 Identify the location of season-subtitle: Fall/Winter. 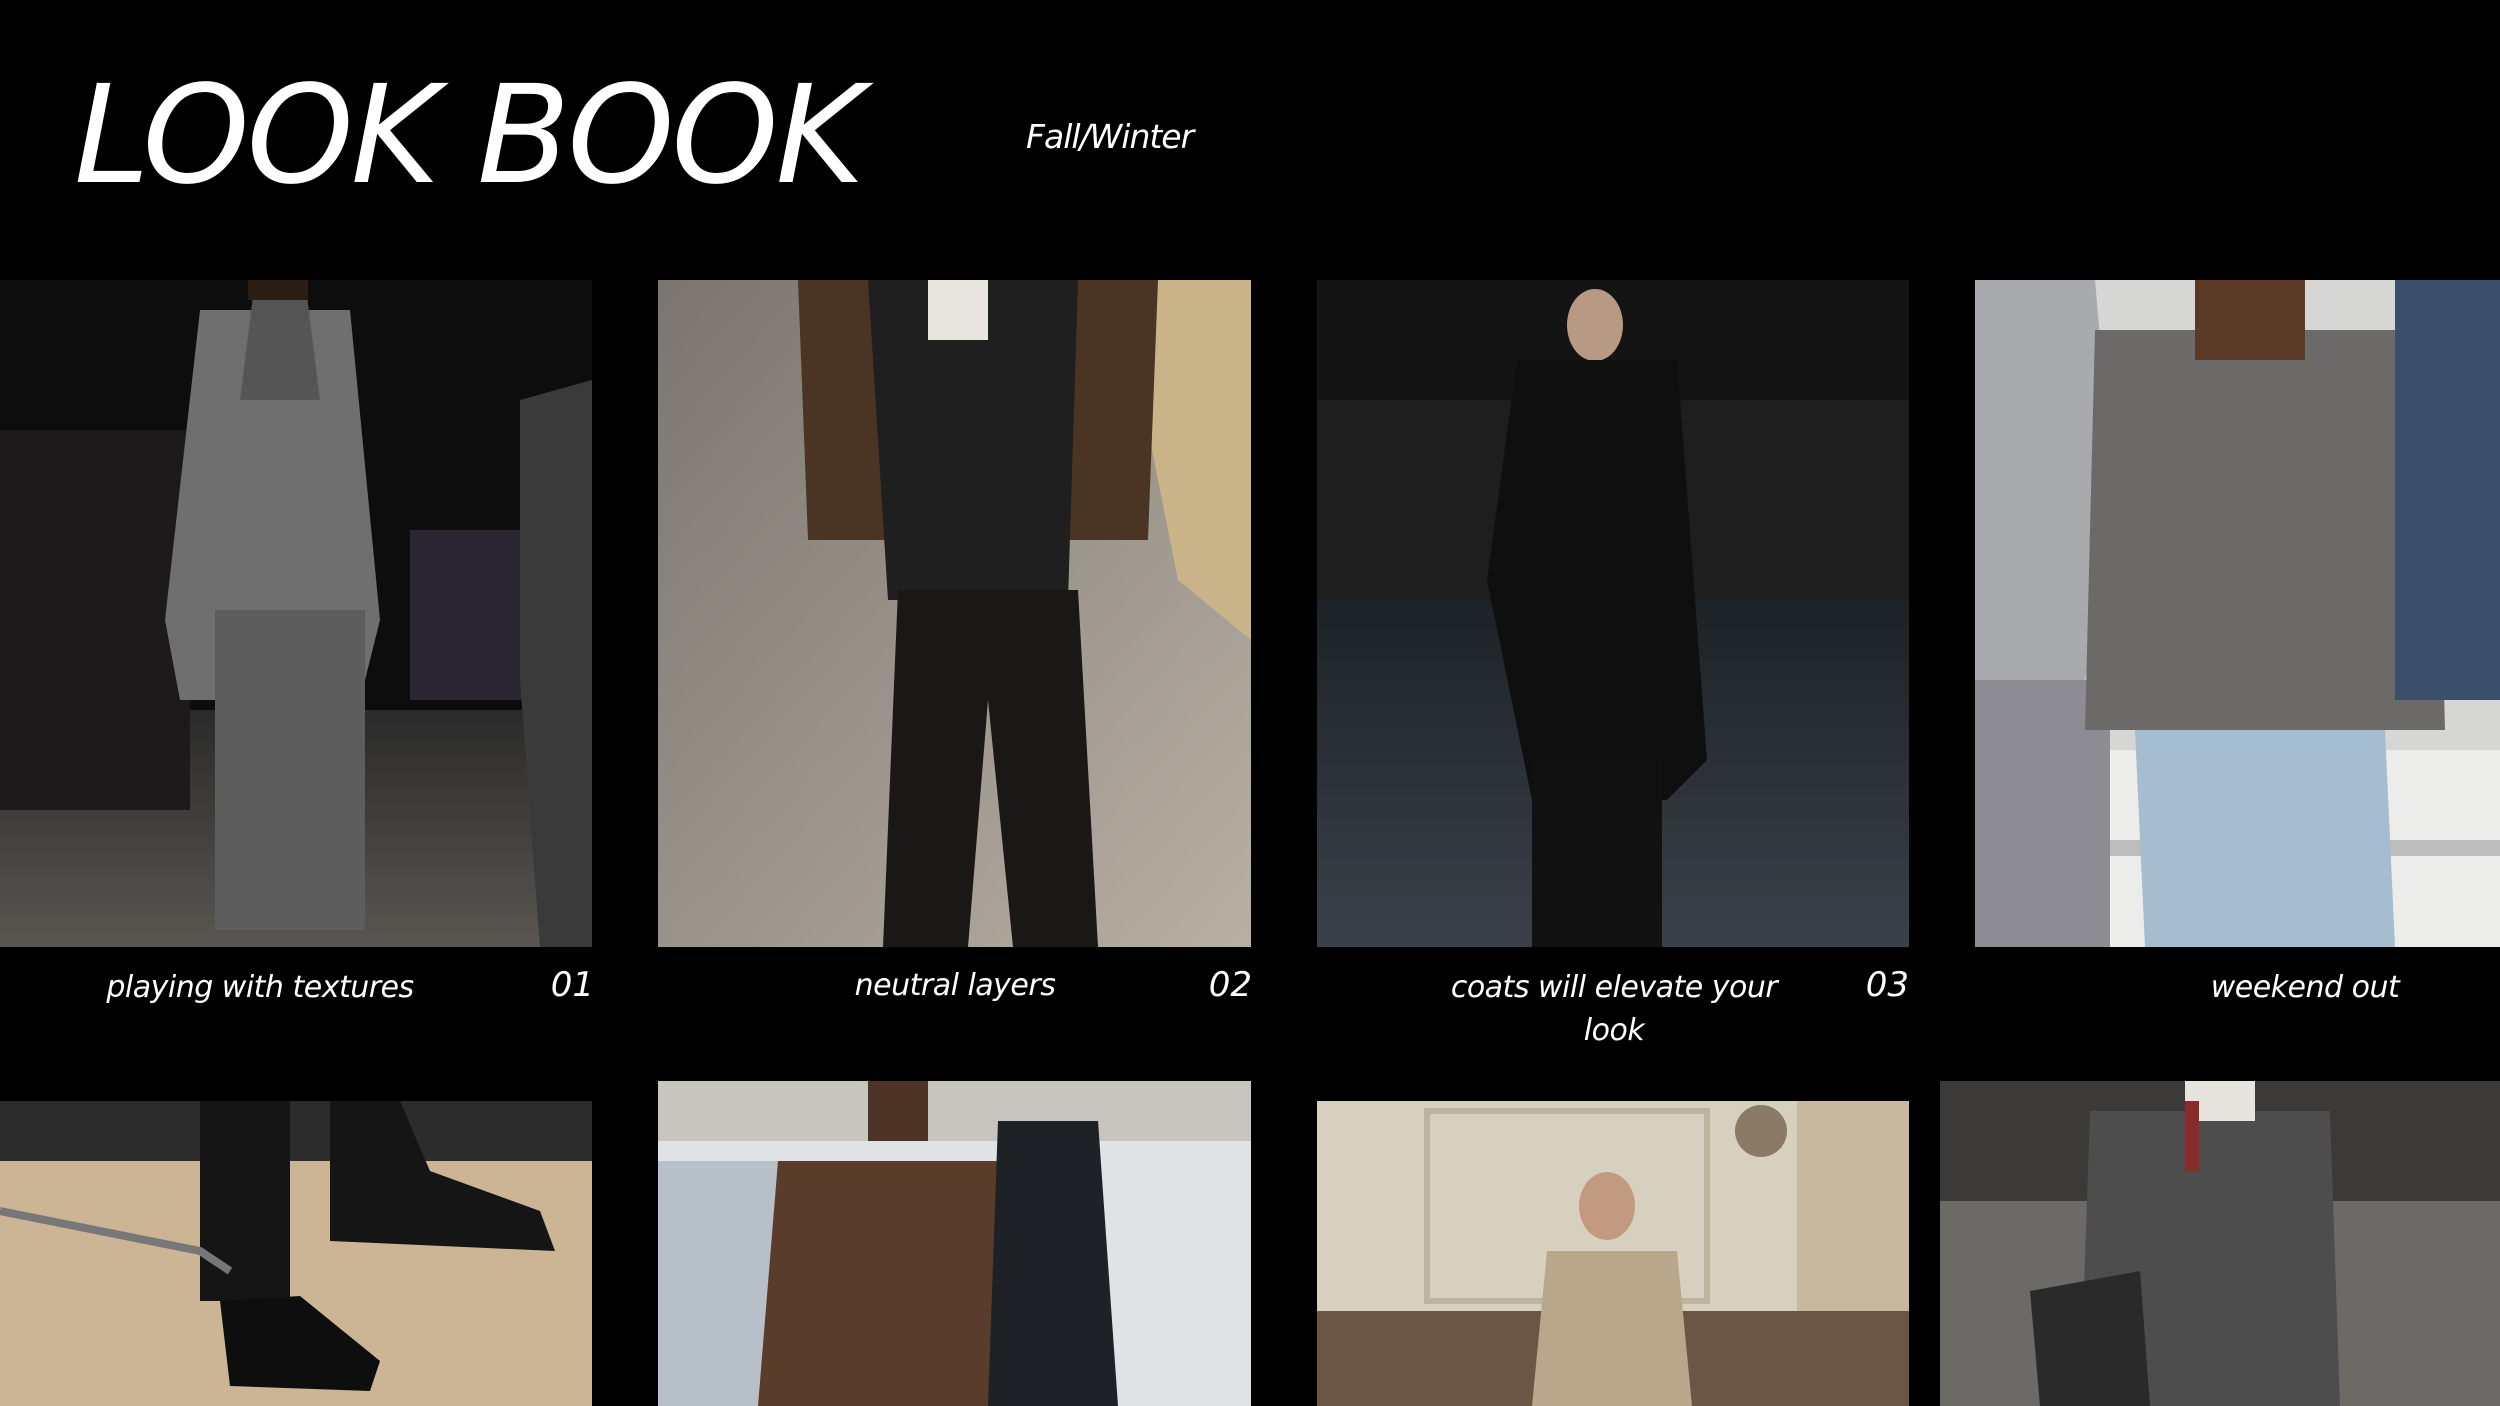
(1110, 136).